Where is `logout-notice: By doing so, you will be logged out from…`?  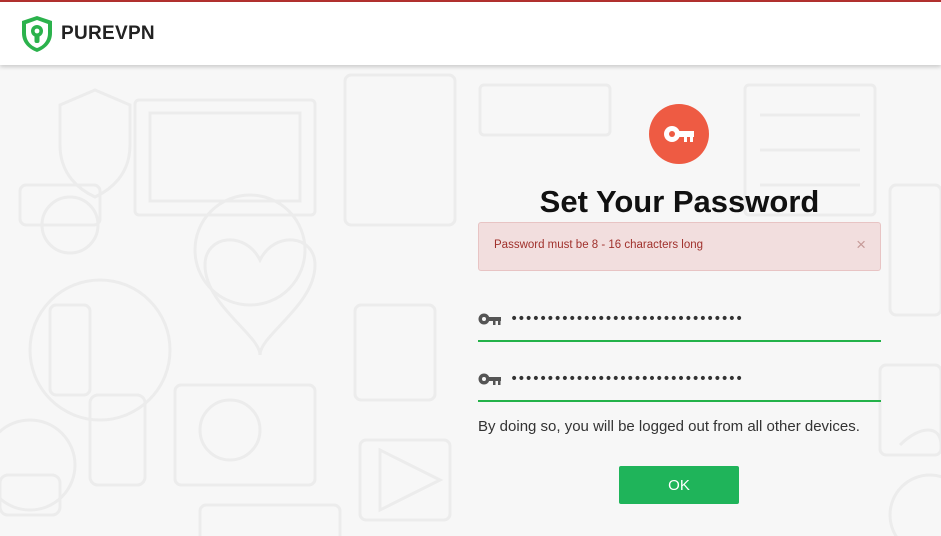
logout-notice: By doing so, you will be logged out from… is located at coordinates (669, 426).